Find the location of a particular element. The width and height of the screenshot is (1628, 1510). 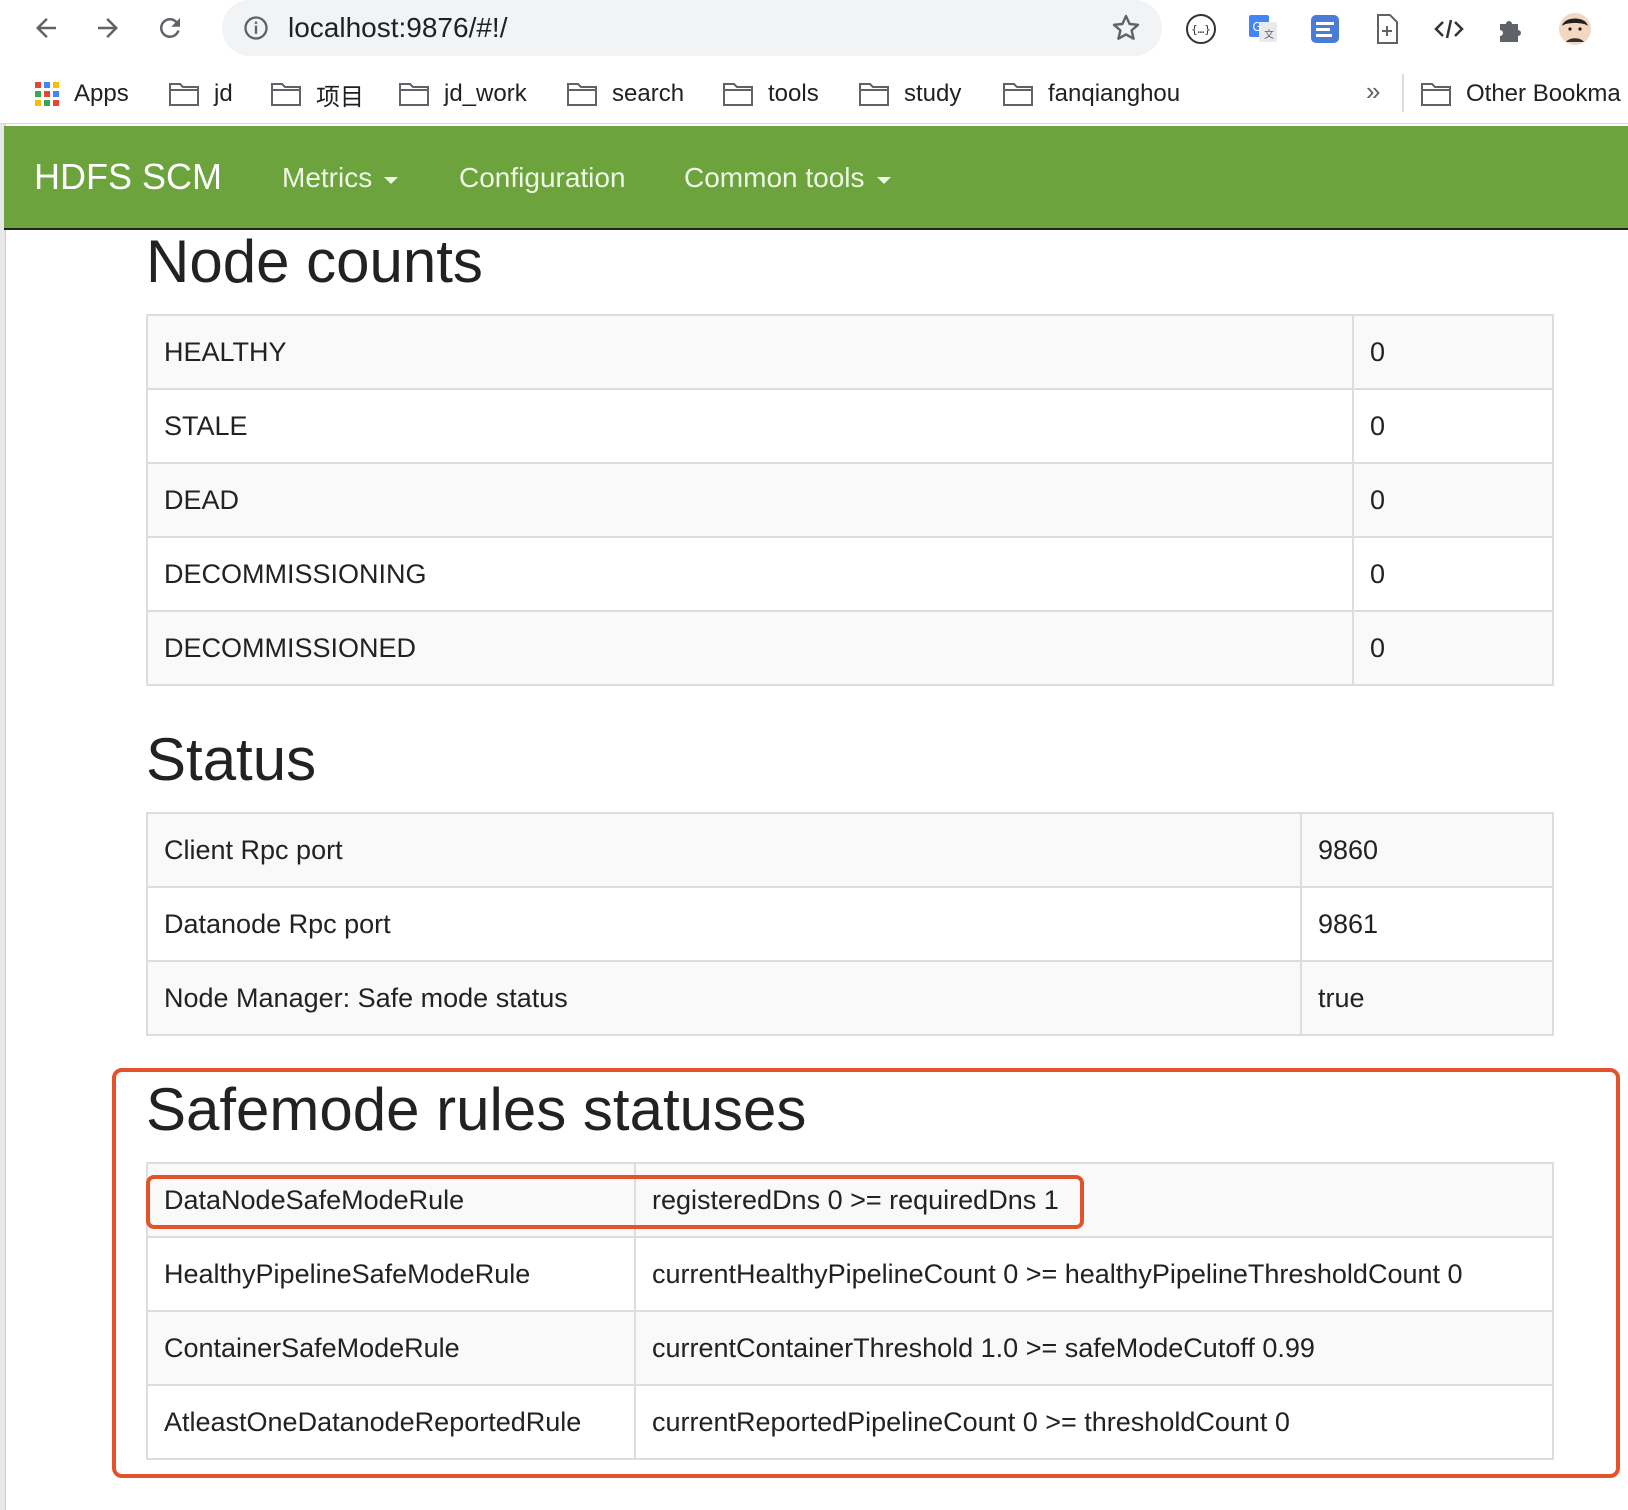

address-bar: localhost:9876/#!/ is located at coordinates (692, 28).